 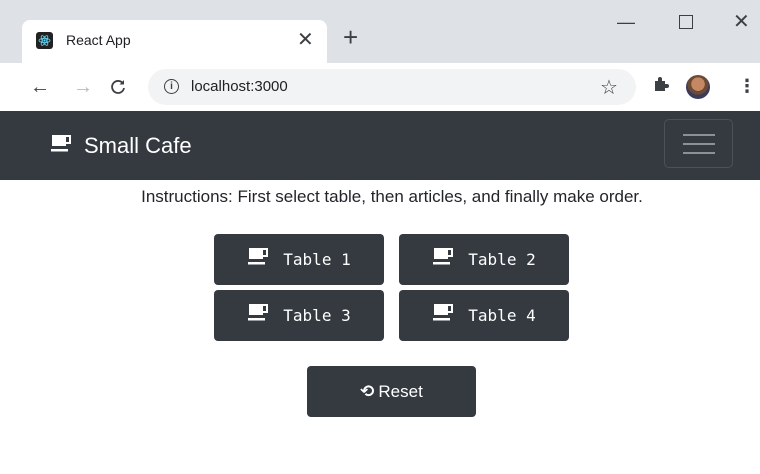 I want to click on table-4-label: Table 4, so click(x=502, y=315).